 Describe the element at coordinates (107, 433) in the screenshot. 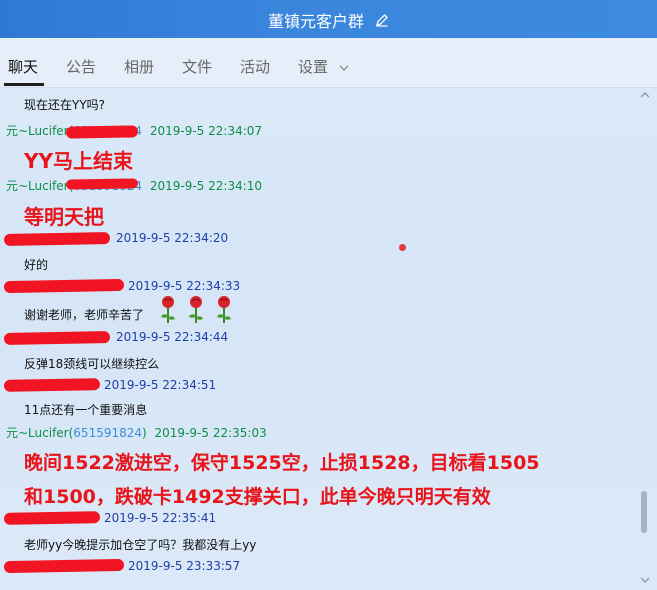

I see `sender-id: 651591824` at that location.